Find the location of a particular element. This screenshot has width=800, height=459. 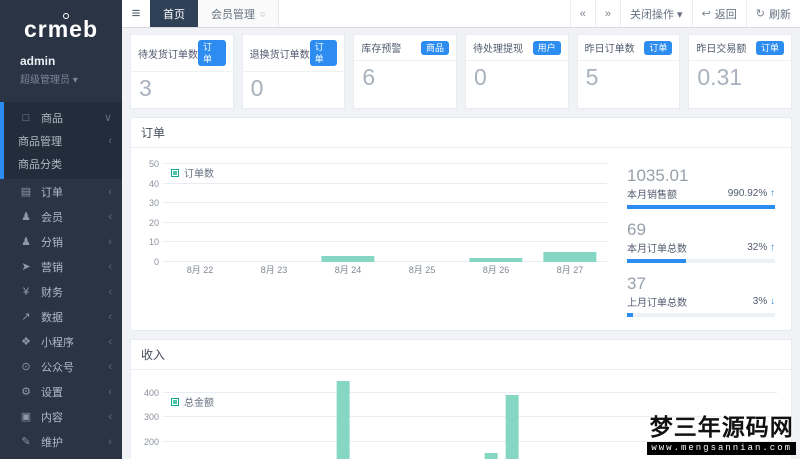

sidebar-item-marketing: ➤ 营销 ‹ is located at coordinates (61, 266).